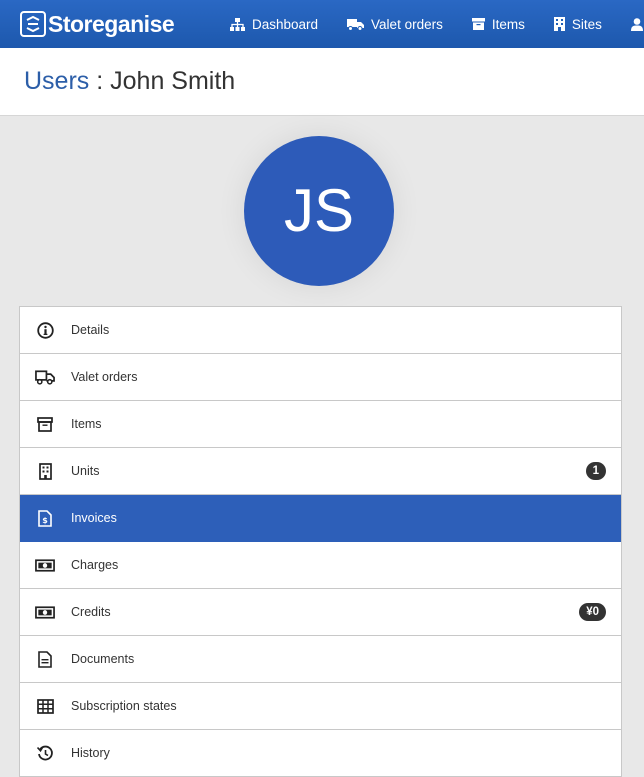 This screenshot has height=777, width=644. I want to click on info-circle-icon, so click(45, 330).